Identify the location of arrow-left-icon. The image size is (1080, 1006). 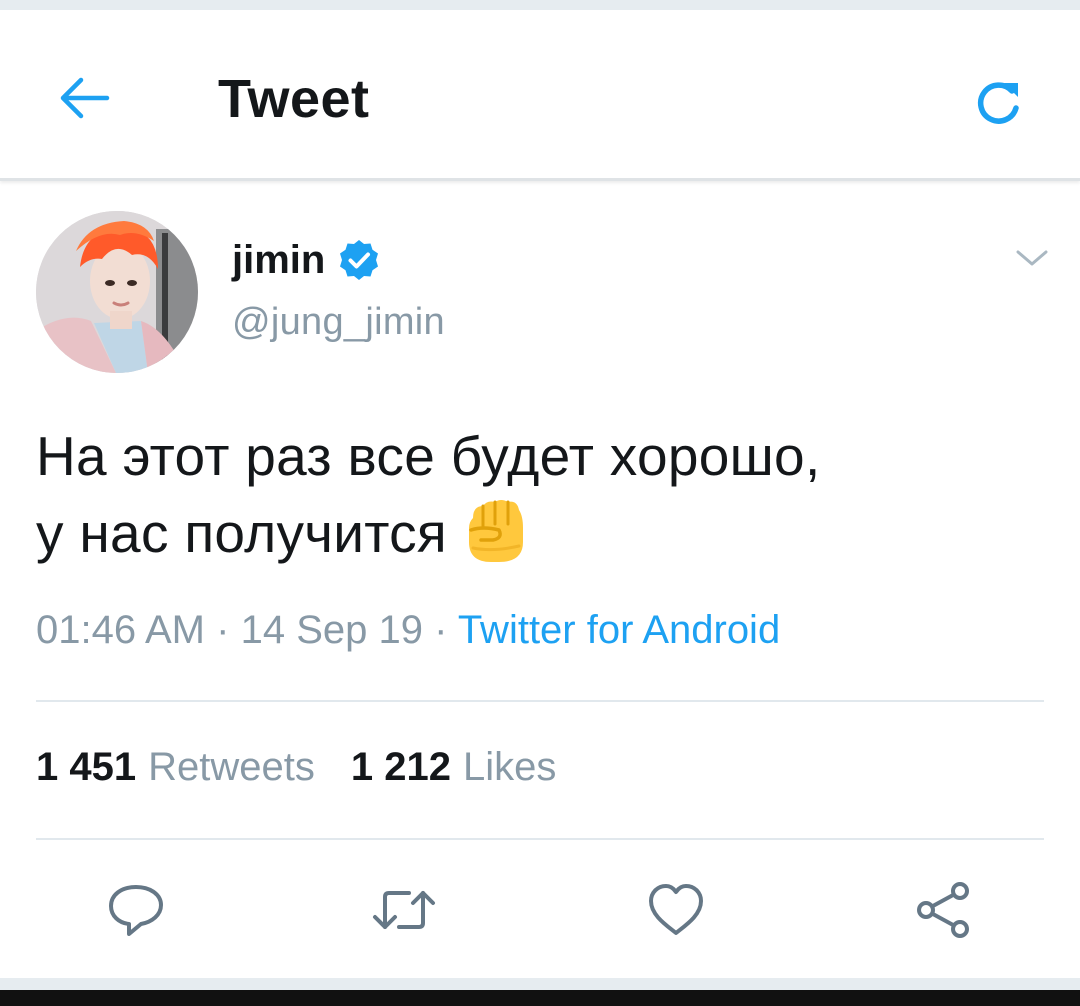
(85, 98).